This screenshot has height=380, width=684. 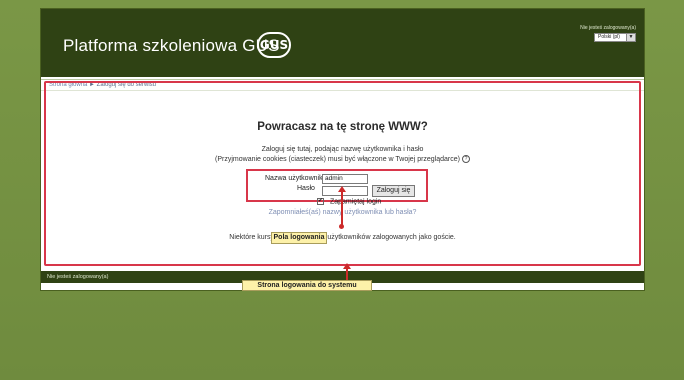 I want to click on help-icon: ?, so click(x=465, y=159).